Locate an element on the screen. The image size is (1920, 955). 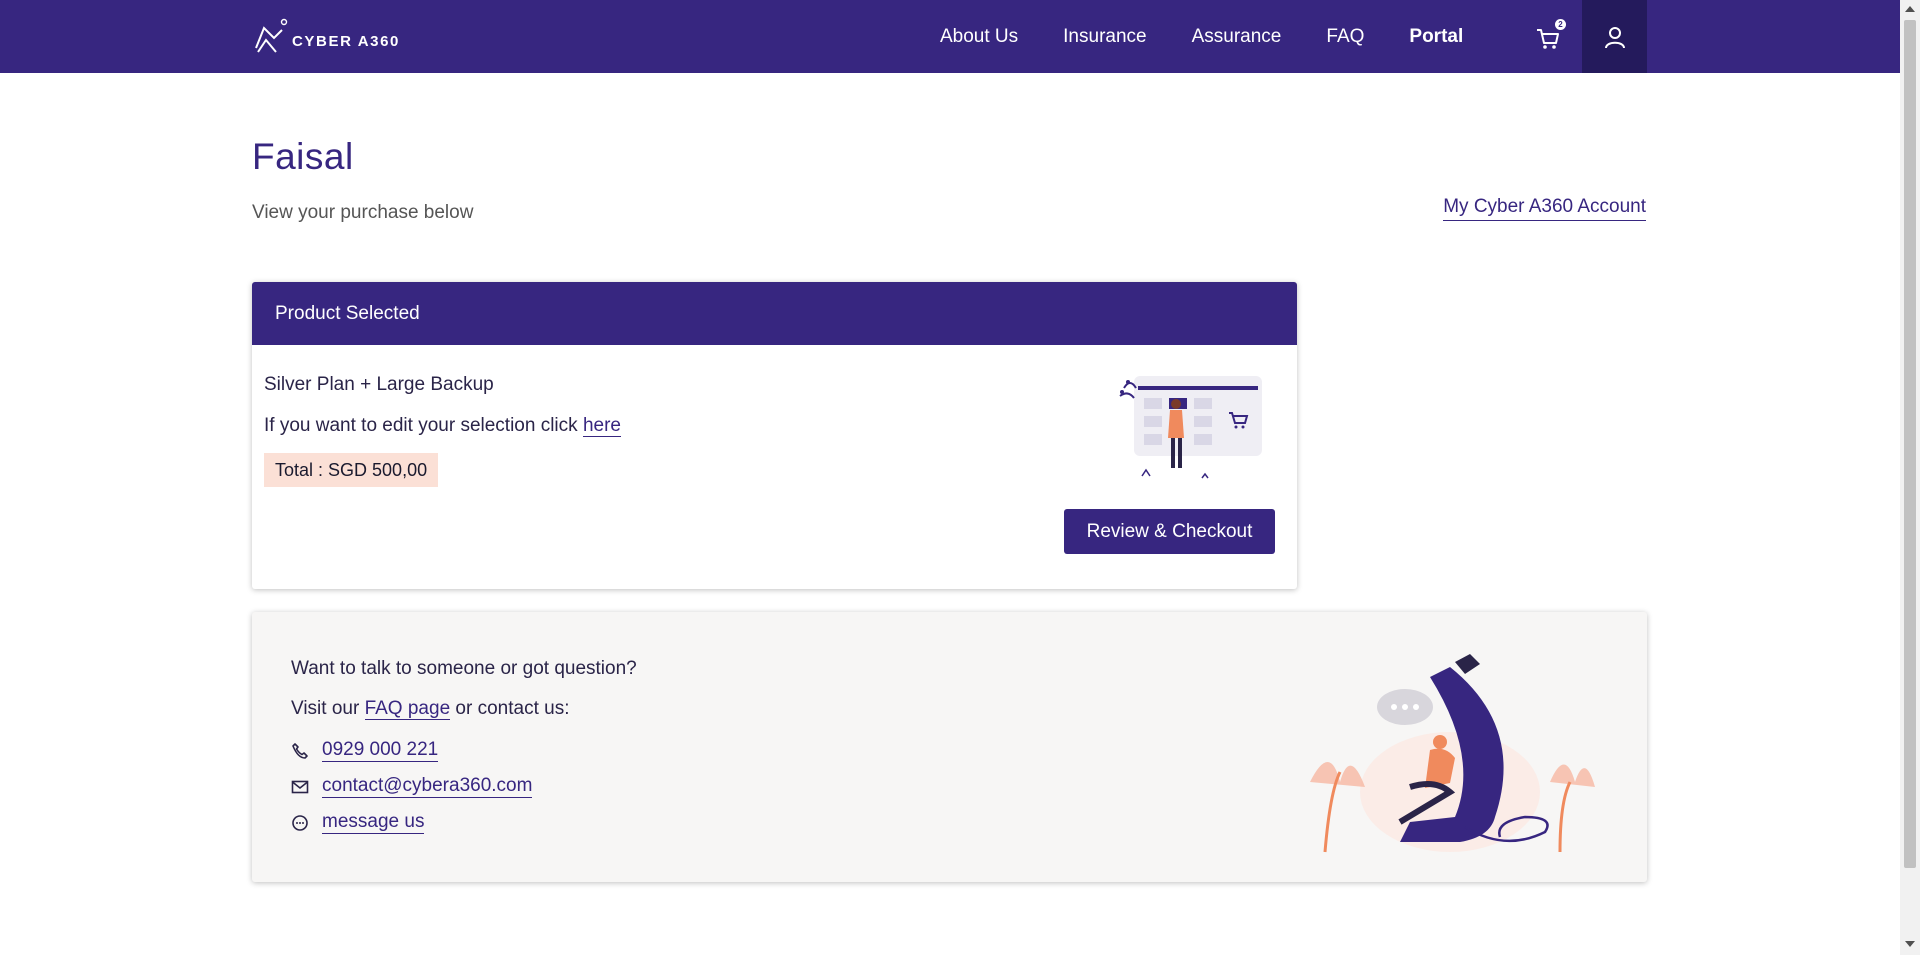
cart-icon is located at coordinates (1548, 39).